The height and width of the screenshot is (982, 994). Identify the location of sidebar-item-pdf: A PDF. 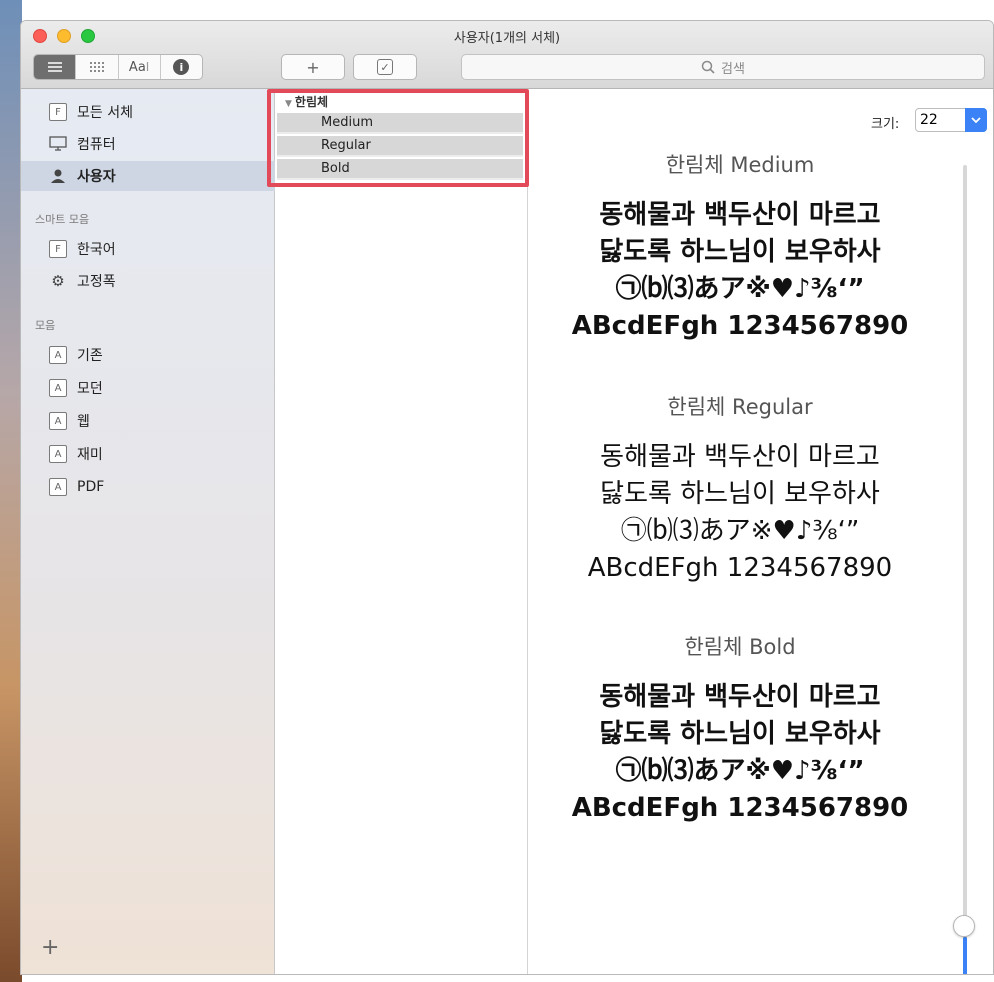
(148, 487).